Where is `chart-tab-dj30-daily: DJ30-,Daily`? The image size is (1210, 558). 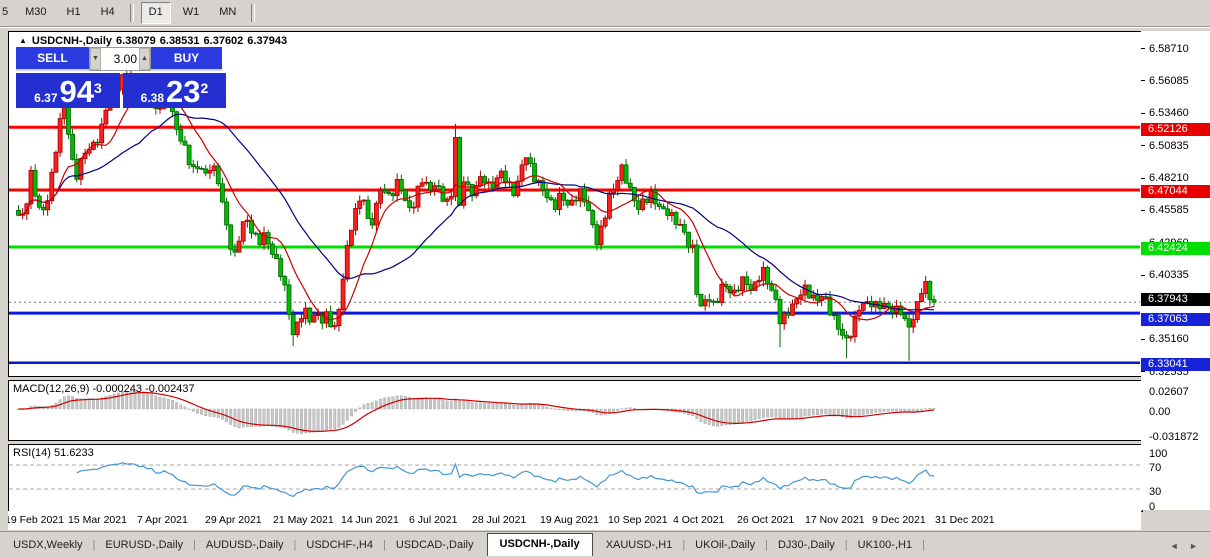
chart-tab-dj30-daily: DJ30-,Daily is located at coordinates (806, 545).